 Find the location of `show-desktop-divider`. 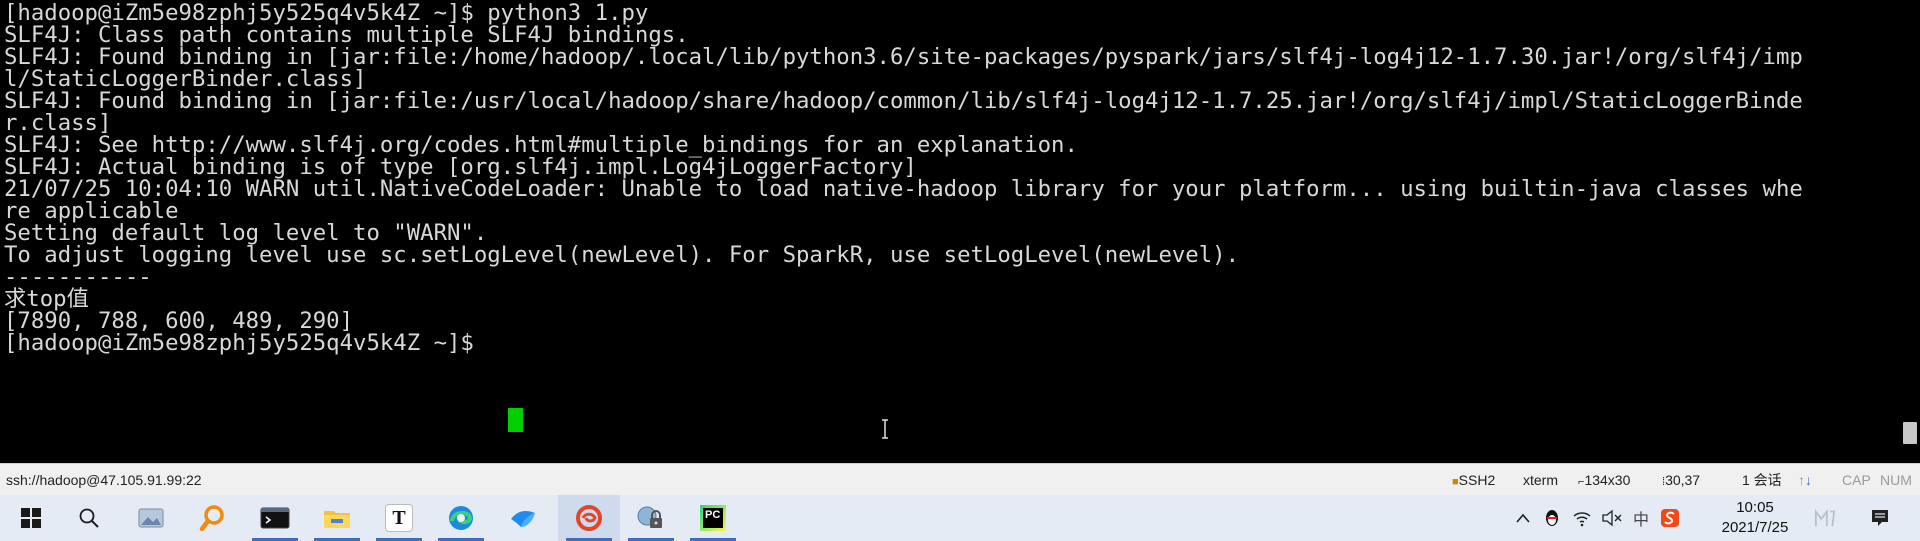

show-desktop-divider is located at coordinates (1825, 518).